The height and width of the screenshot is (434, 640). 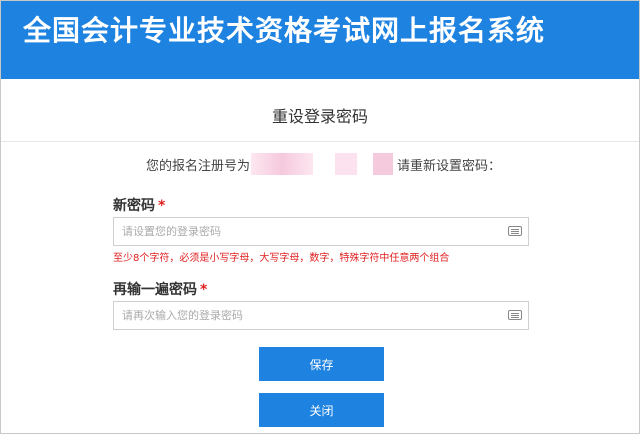 I want to click on confirm-password-field, so click(x=321, y=315).